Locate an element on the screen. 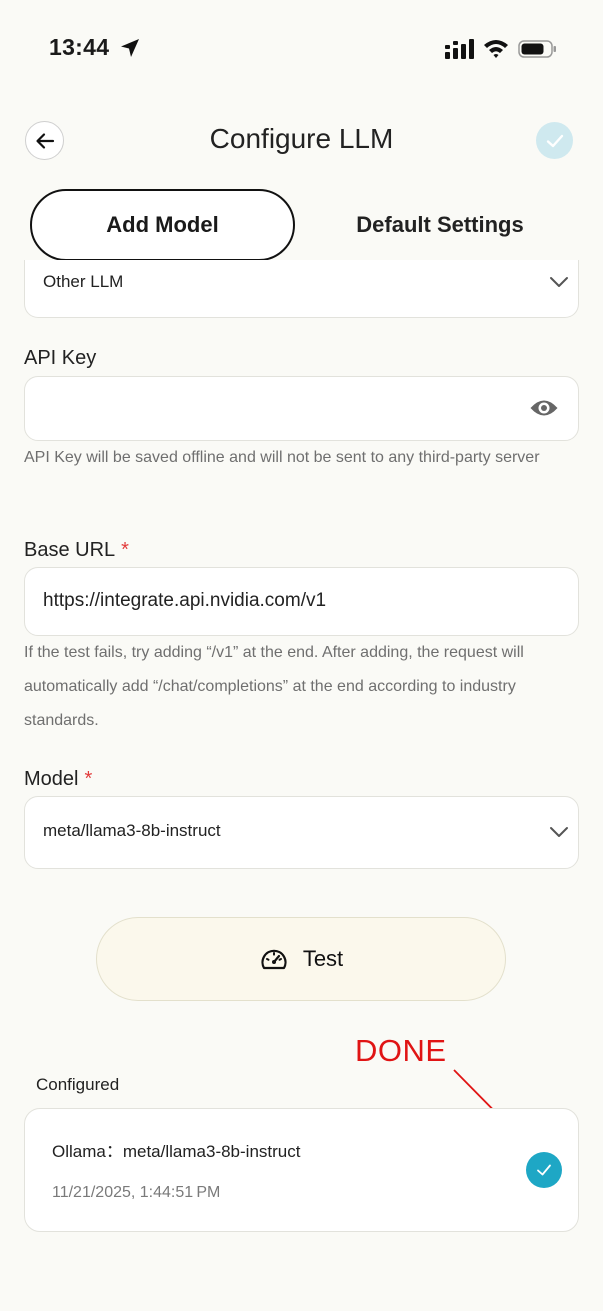  configured-model-date: 11/21/2025, 1:44:51 PM is located at coordinates (136, 1192).